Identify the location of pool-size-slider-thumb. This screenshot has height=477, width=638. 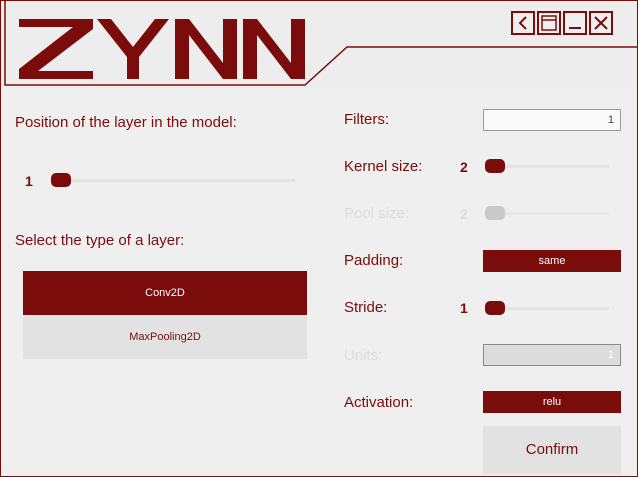
(495, 213).